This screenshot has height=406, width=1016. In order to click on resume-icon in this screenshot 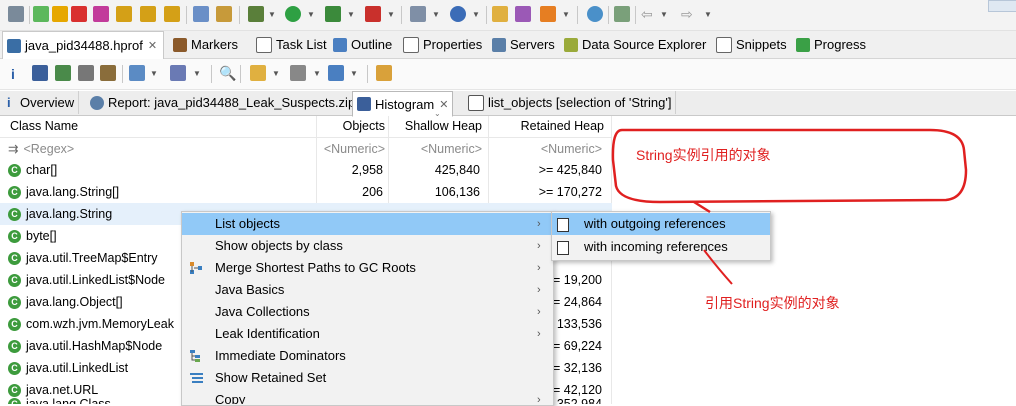, I will do `click(41, 14)`.